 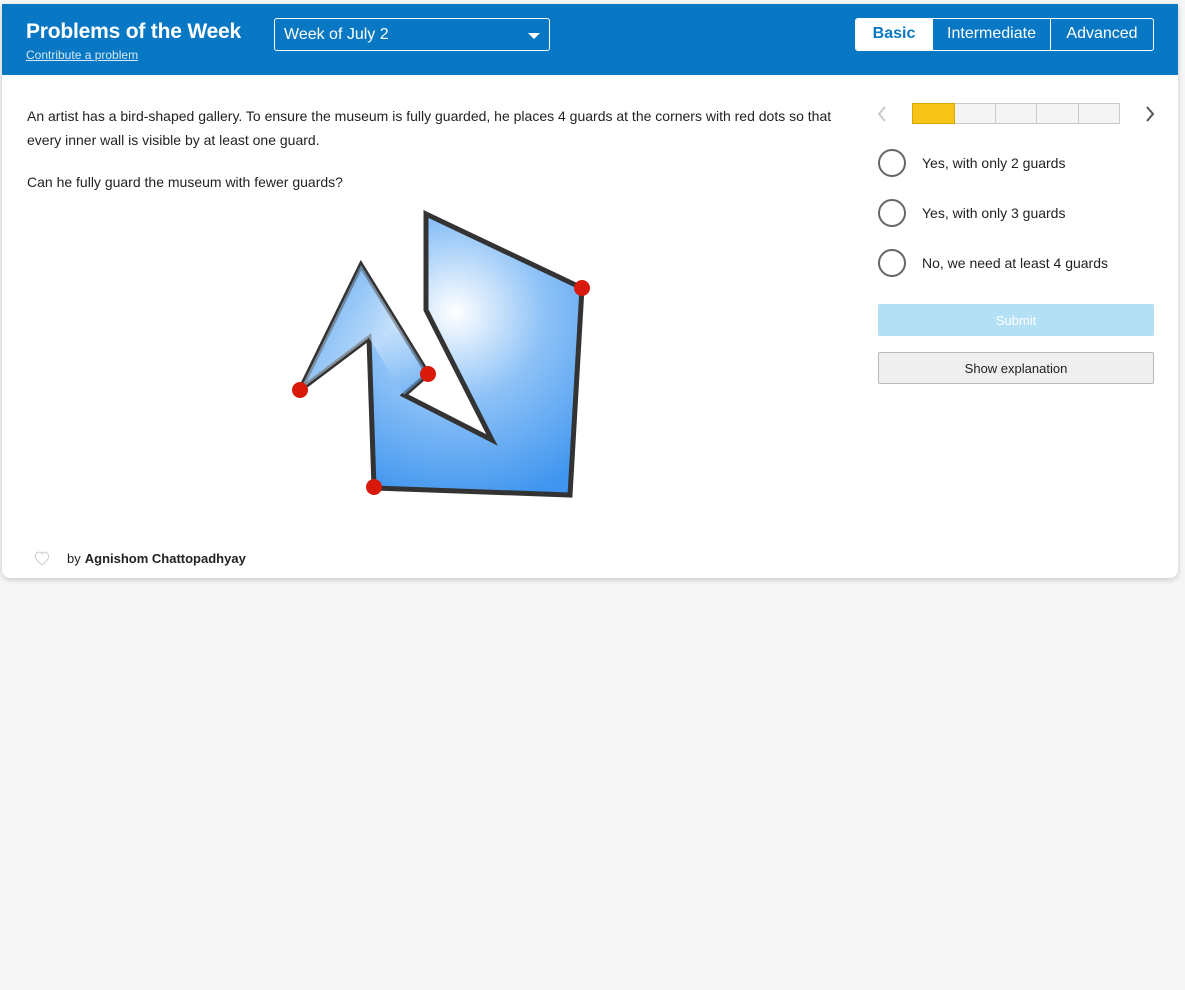 What do you see at coordinates (1149, 114) in the screenshot?
I see `chevron-right-icon` at bounding box center [1149, 114].